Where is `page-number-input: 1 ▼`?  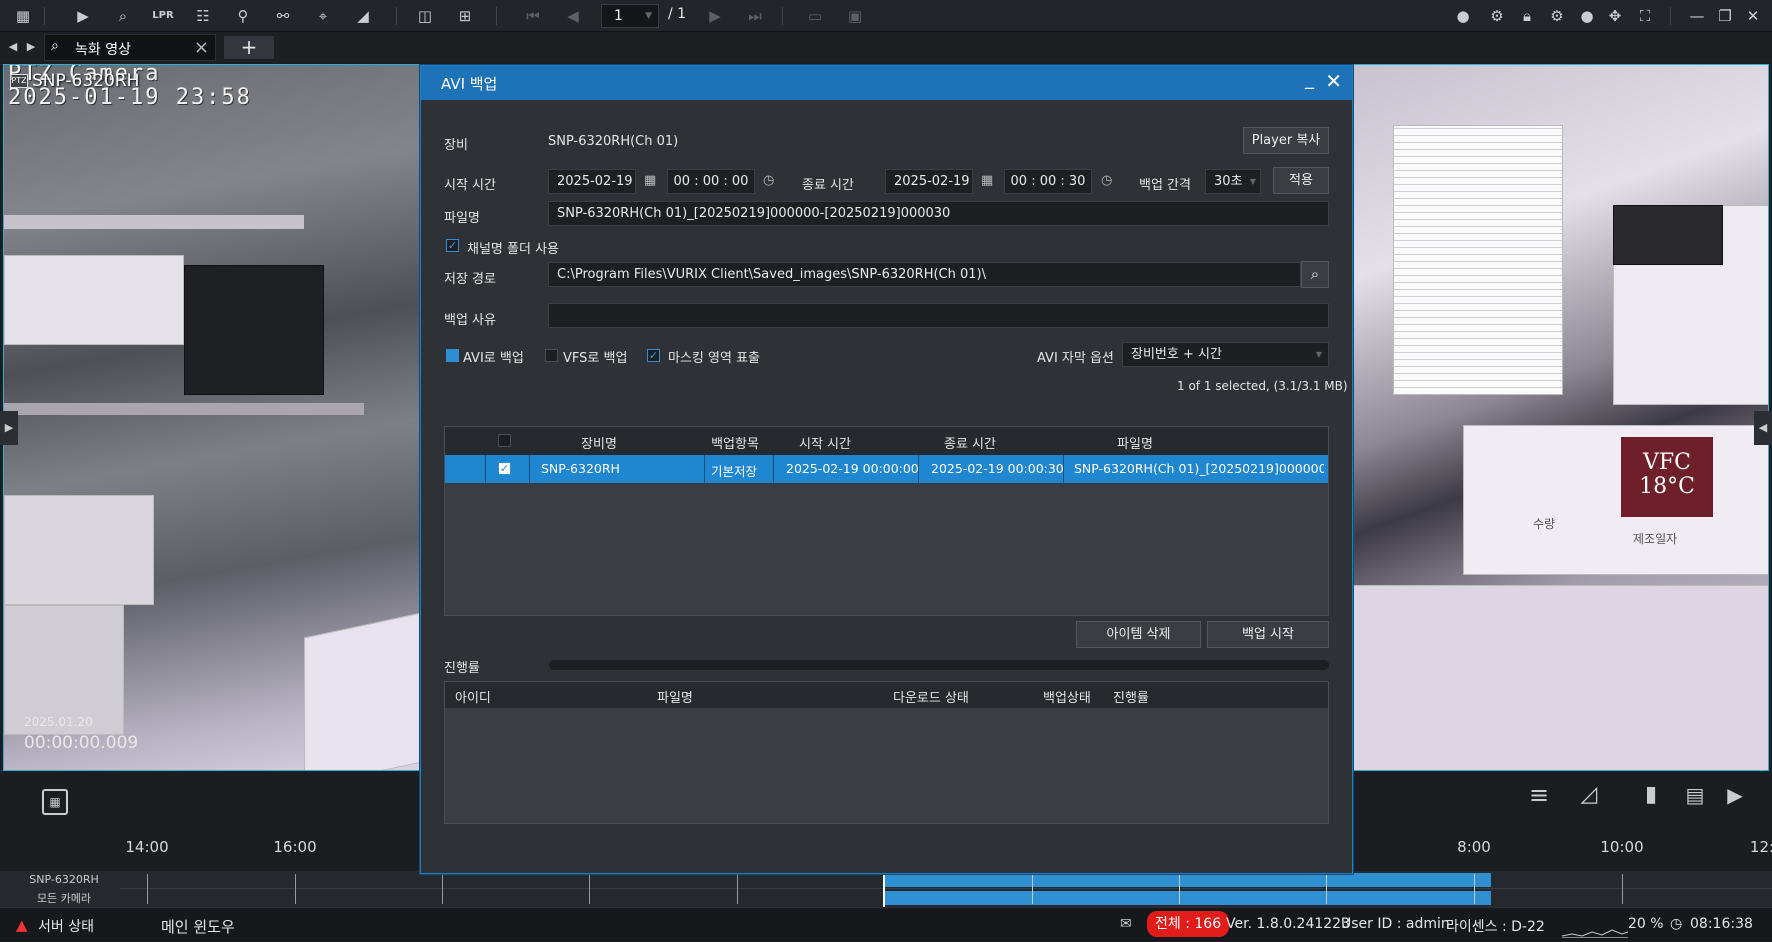 page-number-input: 1 ▼ is located at coordinates (630, 16).